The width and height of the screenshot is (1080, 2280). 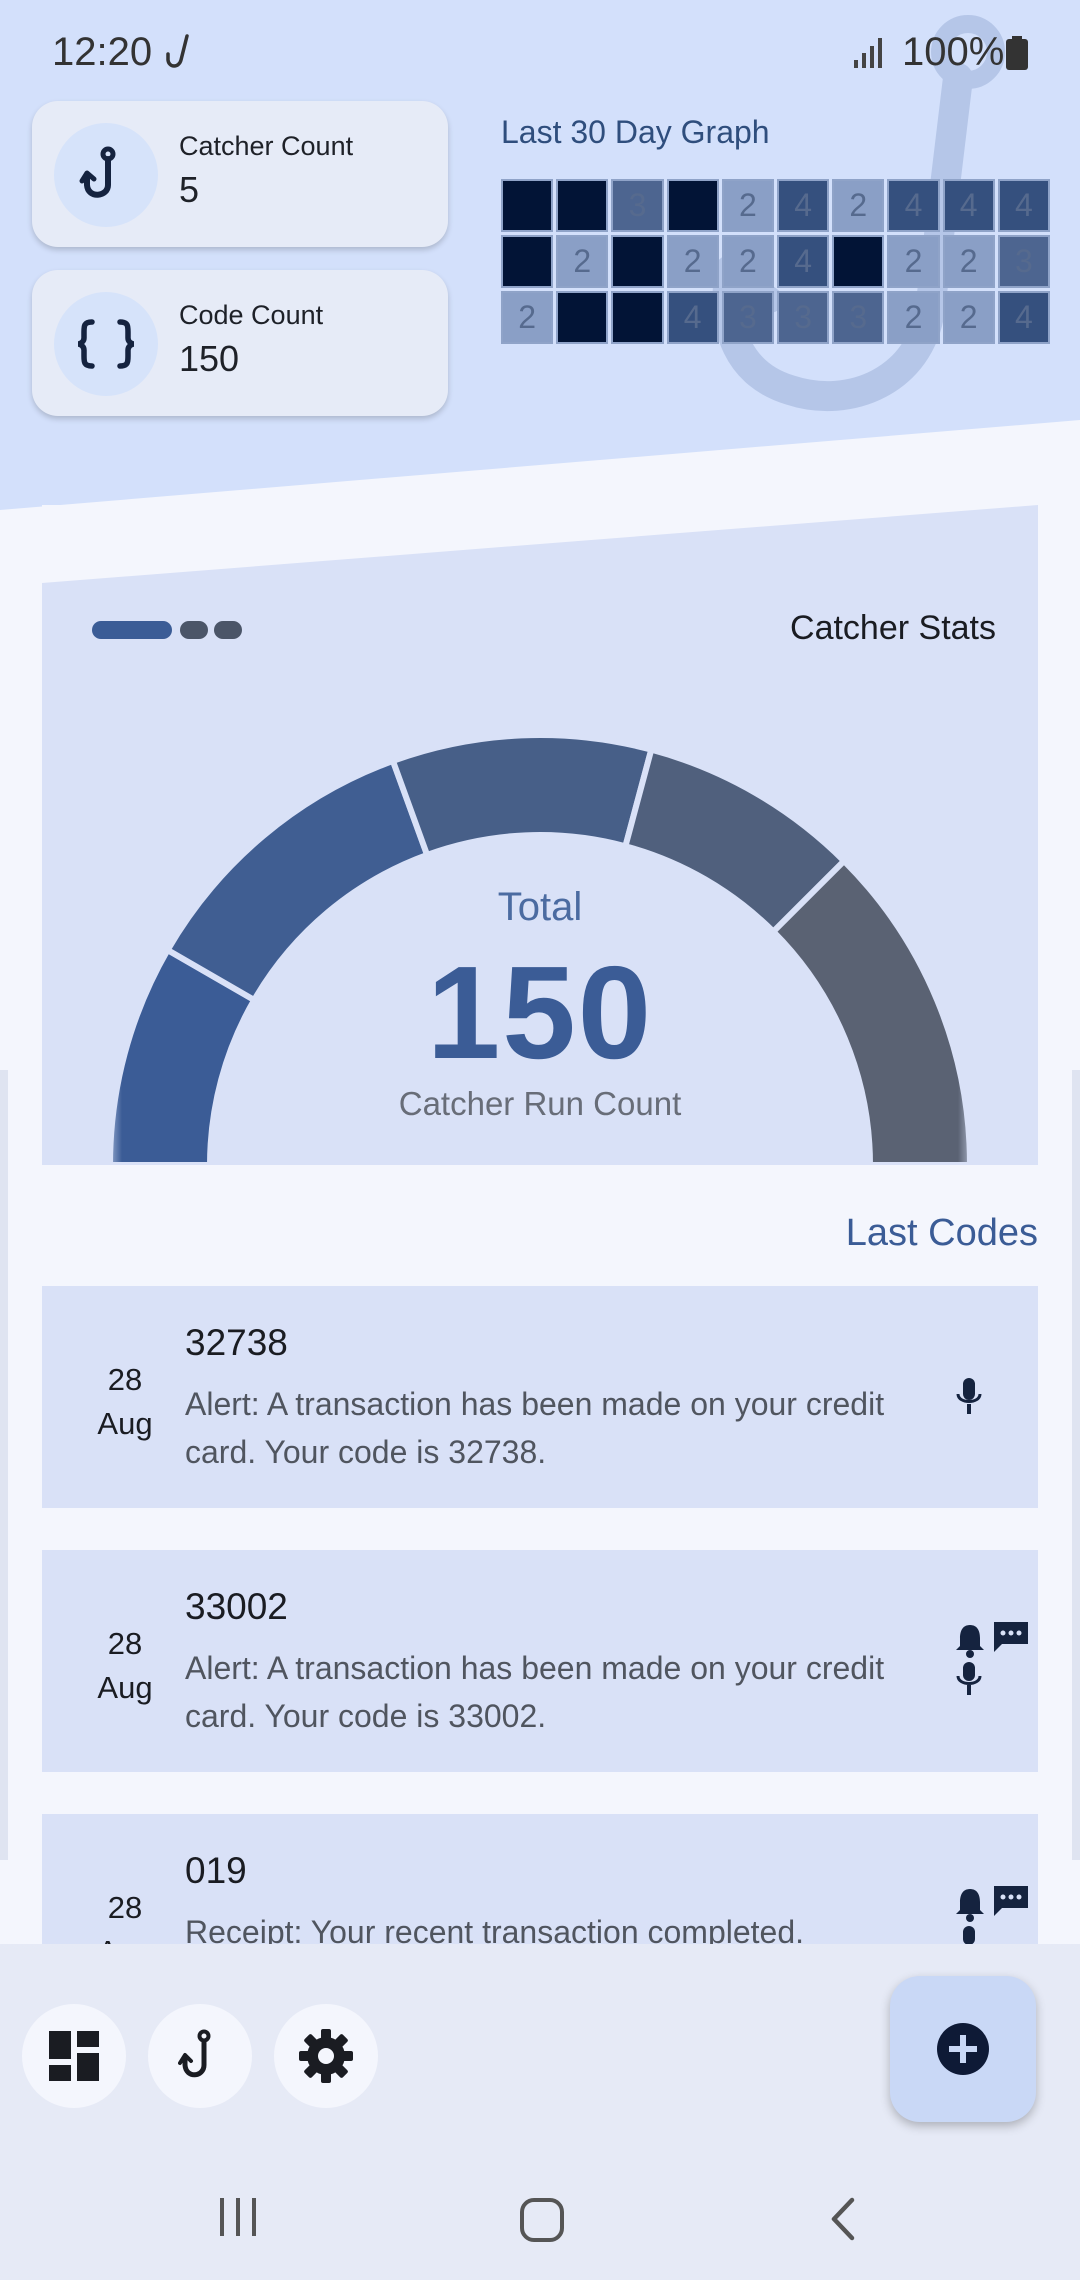 What do you see at coordinates (266, 146) in the screenshot?
I see `catcher-count-label: Catcher Count` at bounding box center [266, 146].